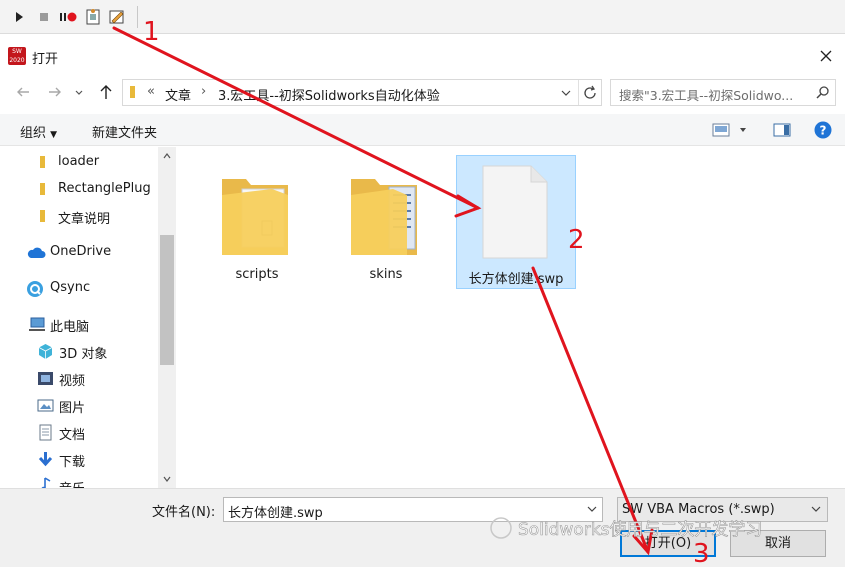 The height and width of the screenshot is (567, 845). I want to click on stop-icon, so click(44, 17).